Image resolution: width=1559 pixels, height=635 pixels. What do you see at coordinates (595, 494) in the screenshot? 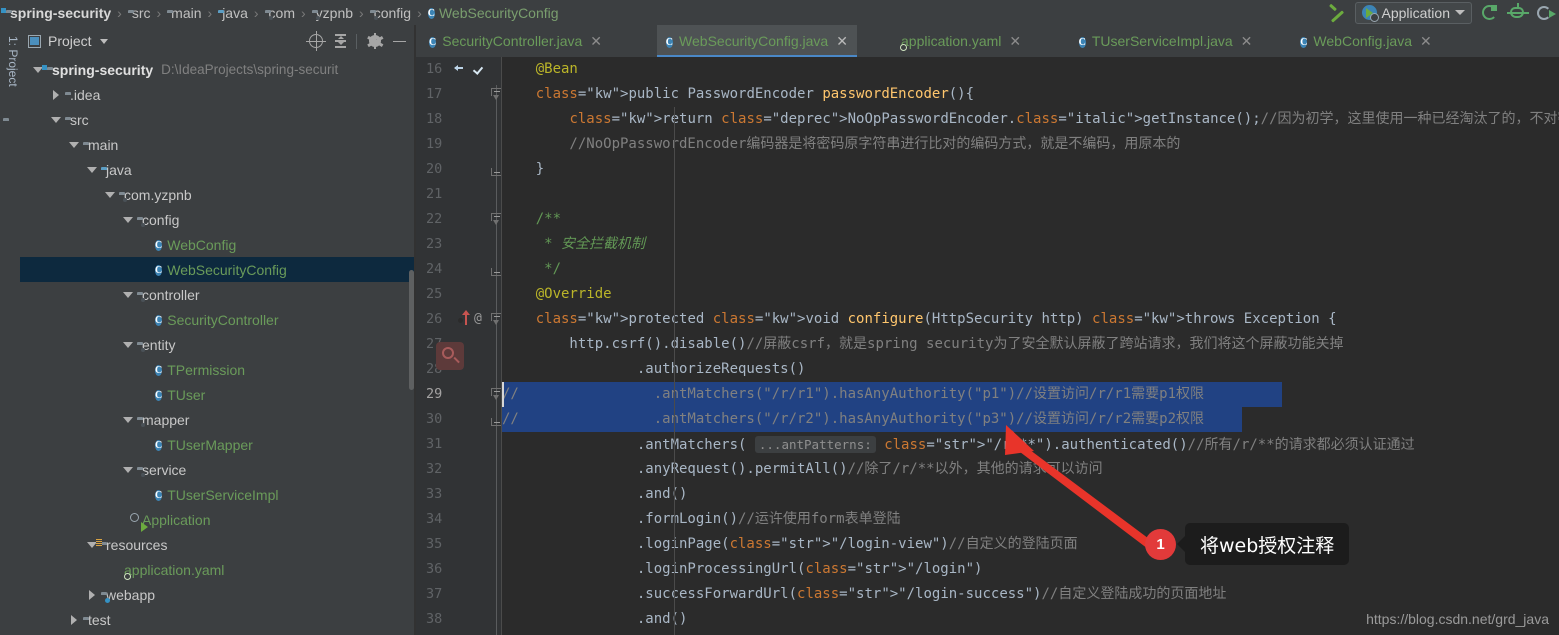
I see `code-line-33: .and()` at bounding box center [595, 494].